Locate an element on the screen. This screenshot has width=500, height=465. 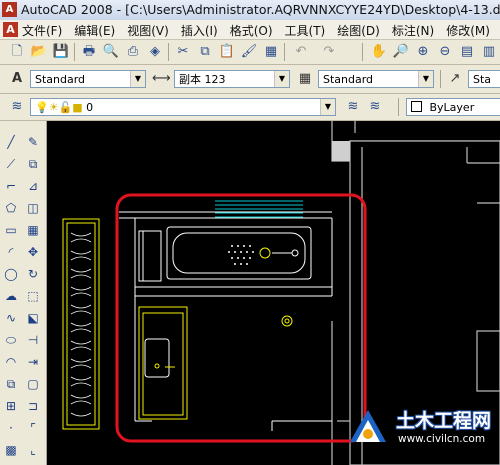
text-style-value: Standard is located at coordinates (60, 79).